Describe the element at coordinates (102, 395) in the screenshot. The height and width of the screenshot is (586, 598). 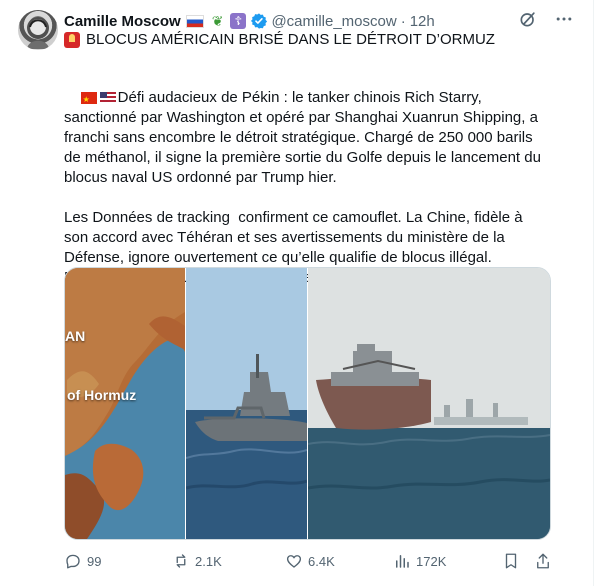
I see `map-label-hormuz: of Hormuz` at that location.